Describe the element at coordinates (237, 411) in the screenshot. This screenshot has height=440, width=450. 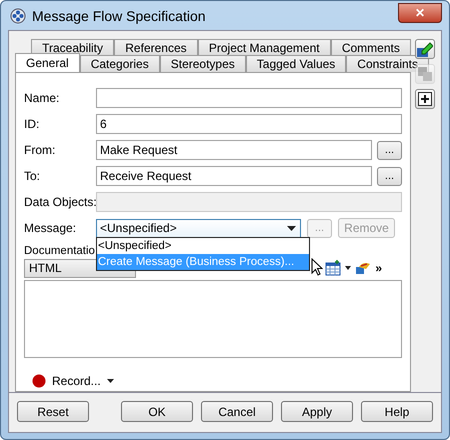
I see `dialog-button: Cancel` at that location.